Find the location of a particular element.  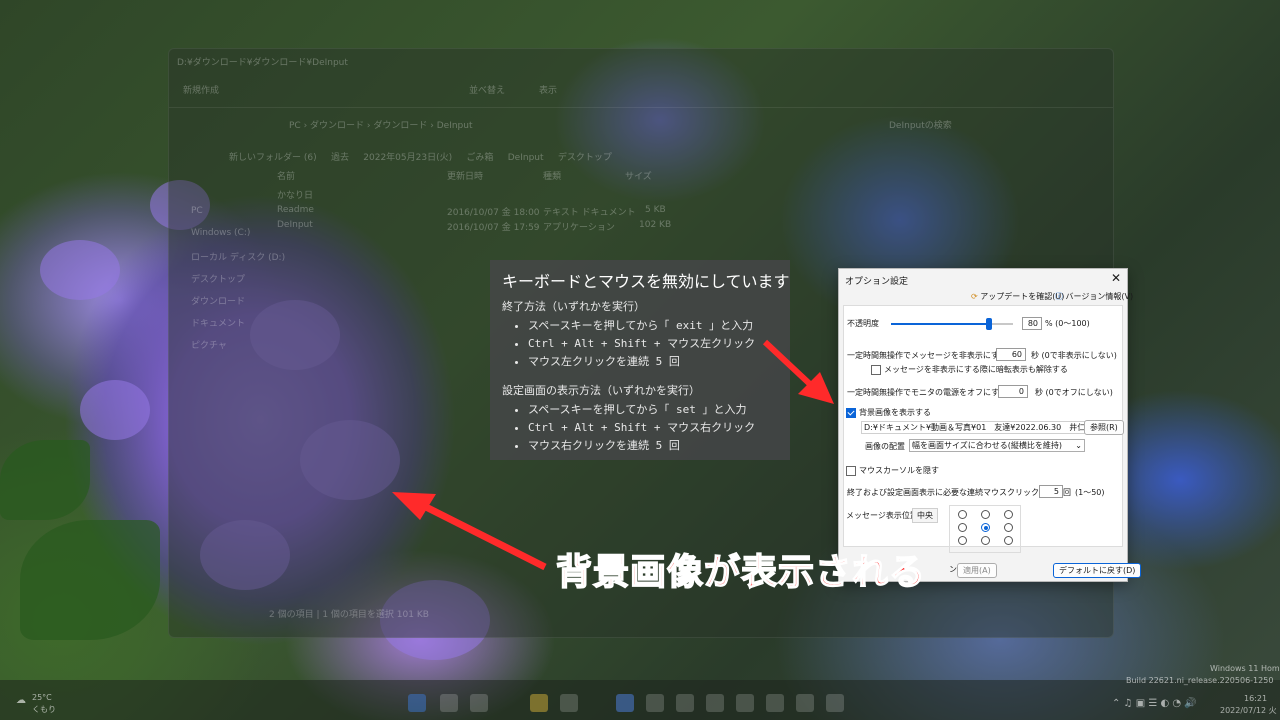

clock-date: 2022/07/12 火 is located at coordinates (1248, 710).